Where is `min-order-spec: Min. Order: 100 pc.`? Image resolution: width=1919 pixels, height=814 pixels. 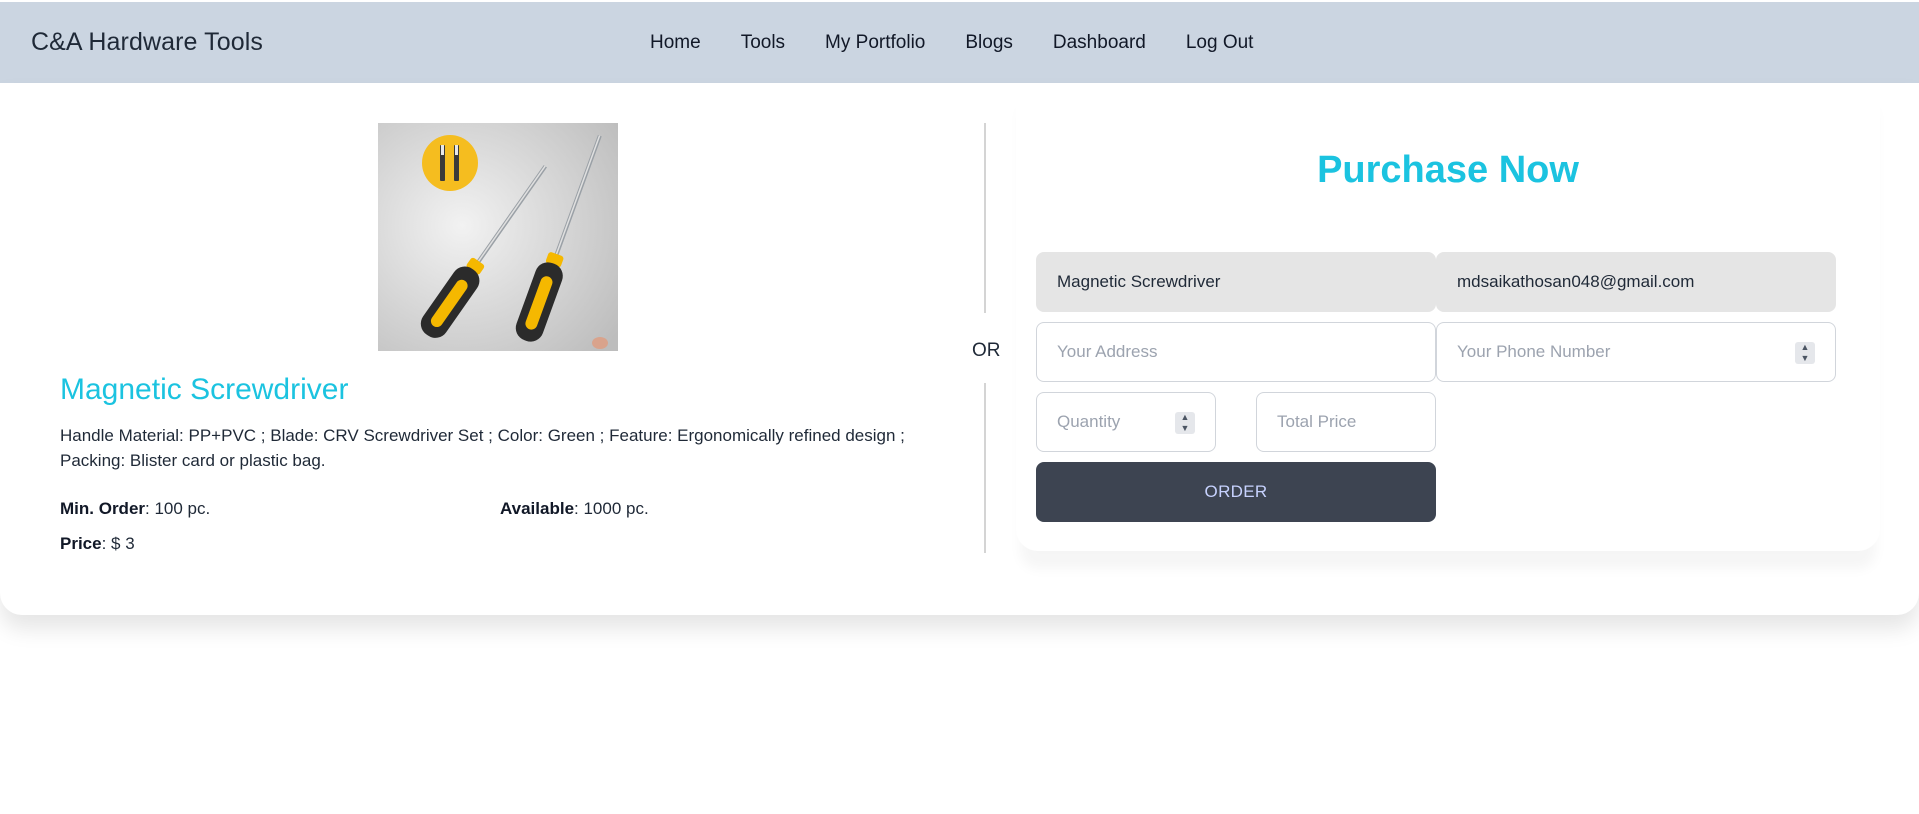
min-order-spec: Min. Order: 100 pc. is located at coordinates (135, 509).